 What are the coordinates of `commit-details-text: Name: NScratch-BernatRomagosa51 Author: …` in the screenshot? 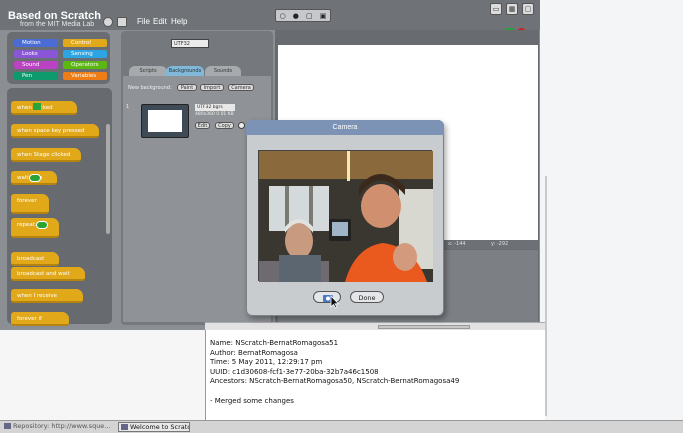 It's located at (334, 372).